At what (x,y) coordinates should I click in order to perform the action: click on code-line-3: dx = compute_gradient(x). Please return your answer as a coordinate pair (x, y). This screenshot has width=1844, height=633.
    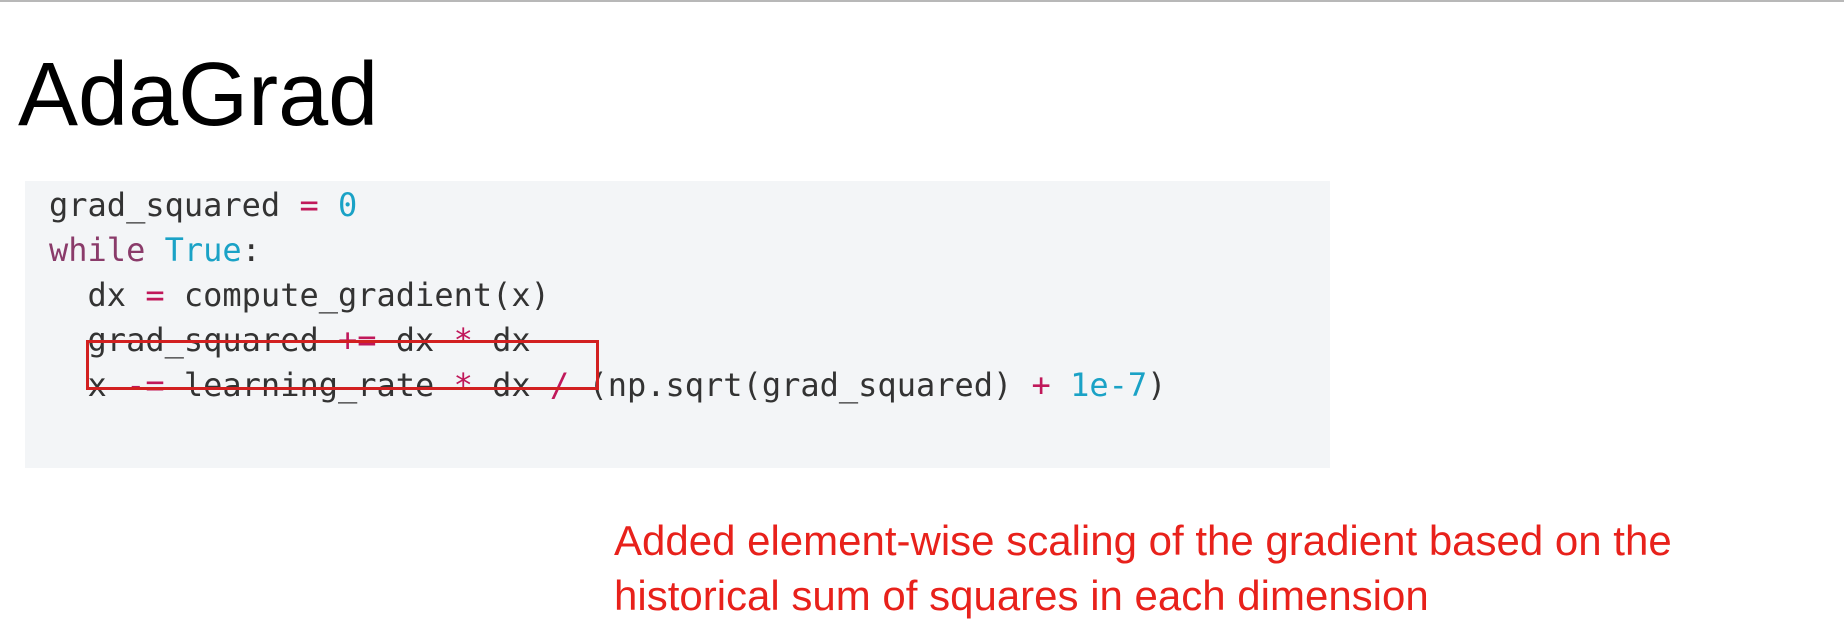
    Looking at the image, I should click on (299, 295).